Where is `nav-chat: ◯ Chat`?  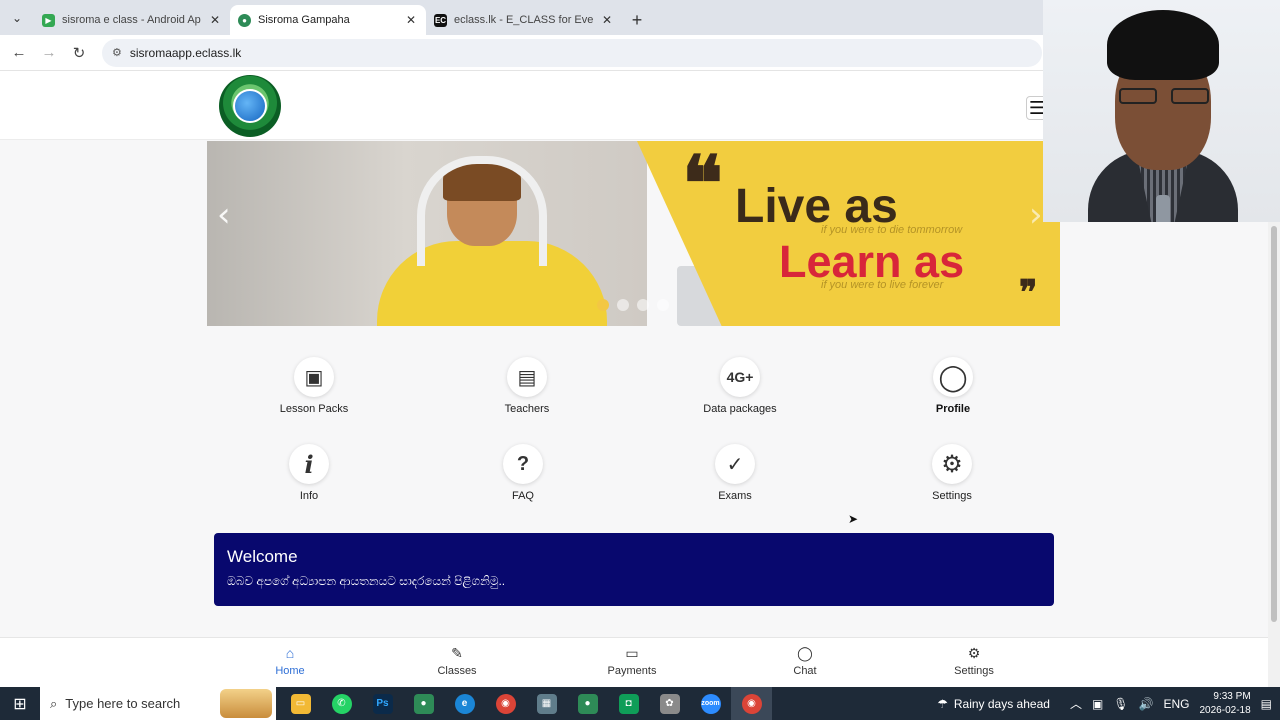
nav-chat: ◯ Chat is located at coordinates (805, 660).